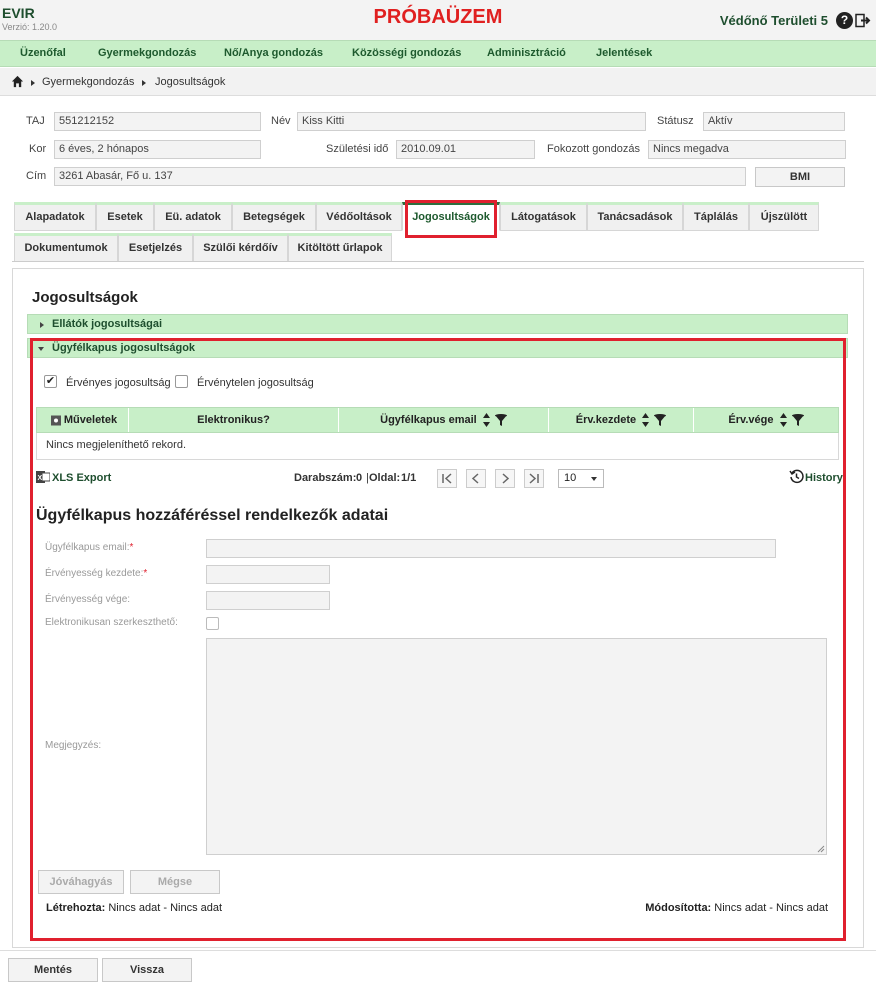 The width and height of the screenshot is (876, 988). I want to click on tab-dokumentumok: Dokumentumok, so click(66, 247).